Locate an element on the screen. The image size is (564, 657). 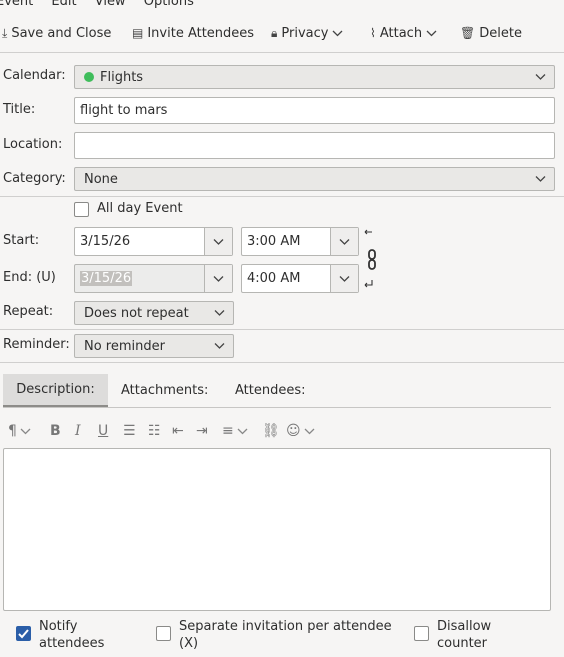
end-date-picker: 3/15/26 is located at coordinates (153, 278).